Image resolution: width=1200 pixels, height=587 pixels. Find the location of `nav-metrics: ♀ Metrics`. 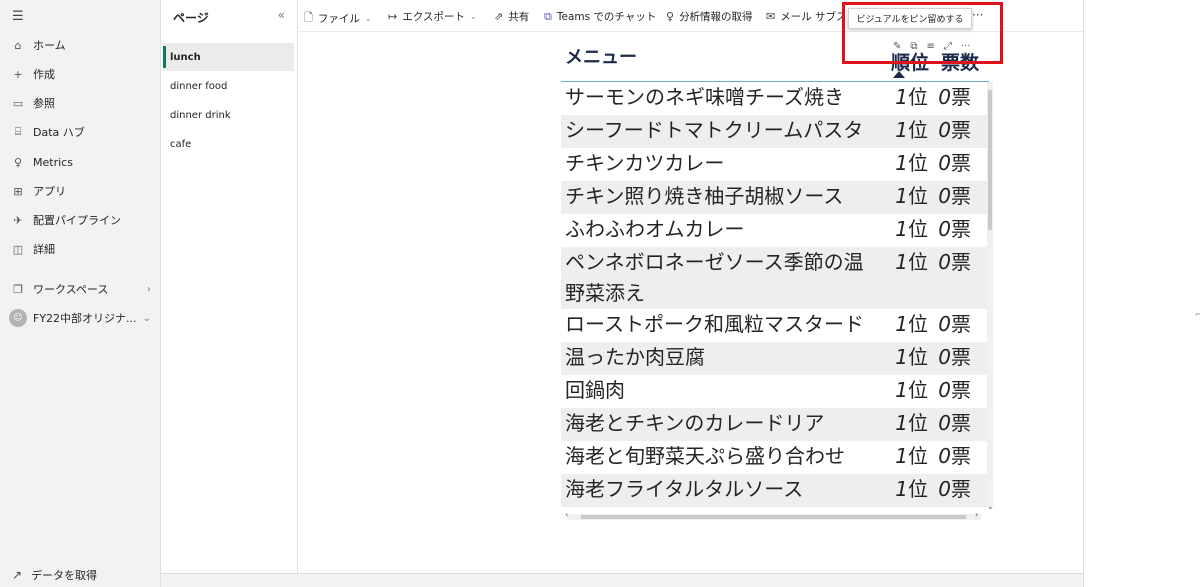

nav-metrics: ♀ Metrics is located at coordinates (80, 162).